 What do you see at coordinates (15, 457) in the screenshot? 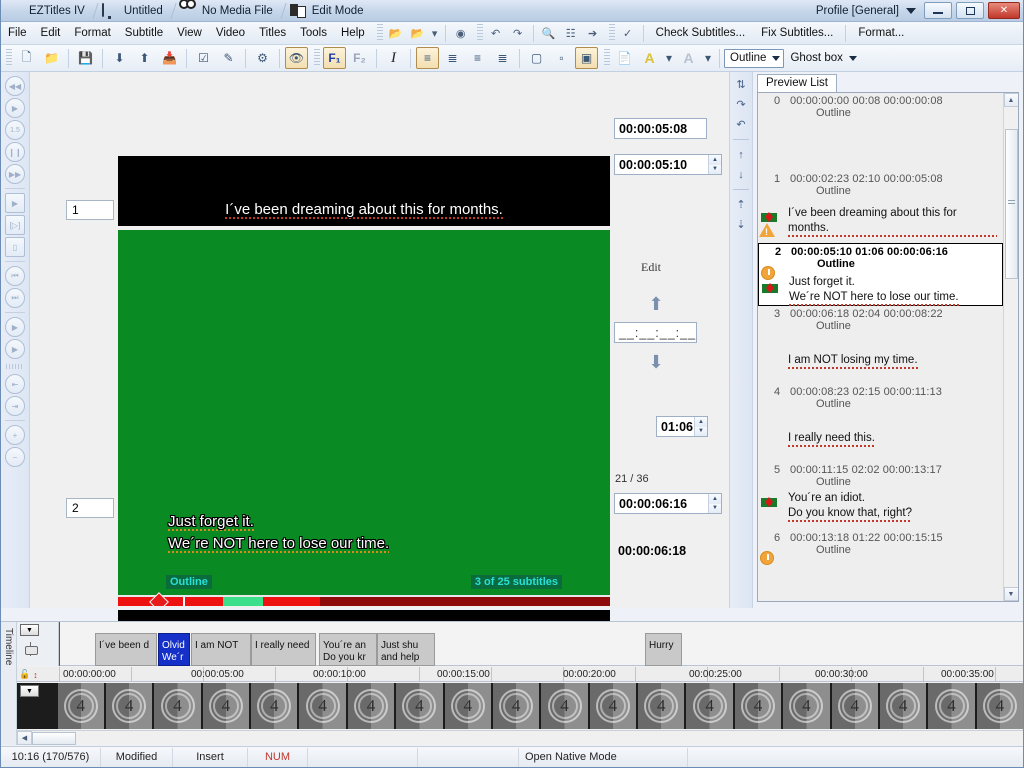
I see `remove-subtitle-icon: −` at bounding box center [15, 457].